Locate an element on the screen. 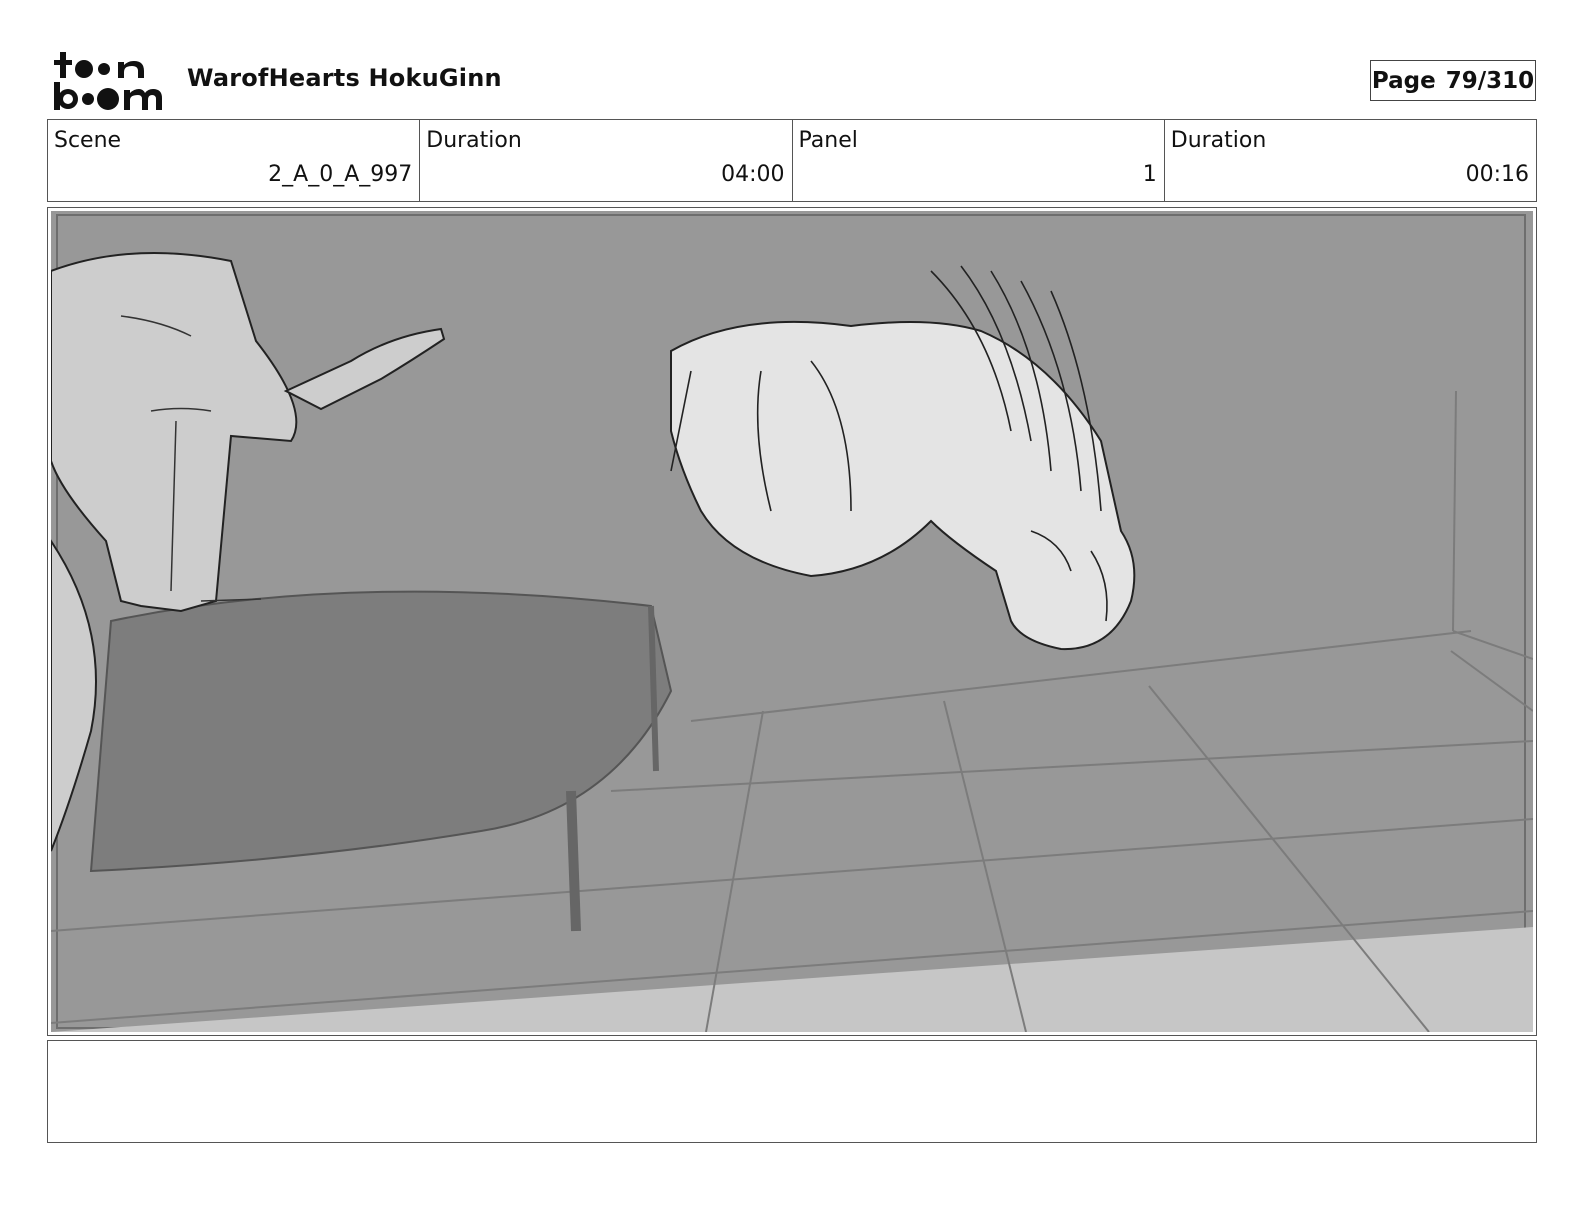 This screenshot has height=1224, width=1584. page-number: 79/310 is located at coordinates (1490, 80).